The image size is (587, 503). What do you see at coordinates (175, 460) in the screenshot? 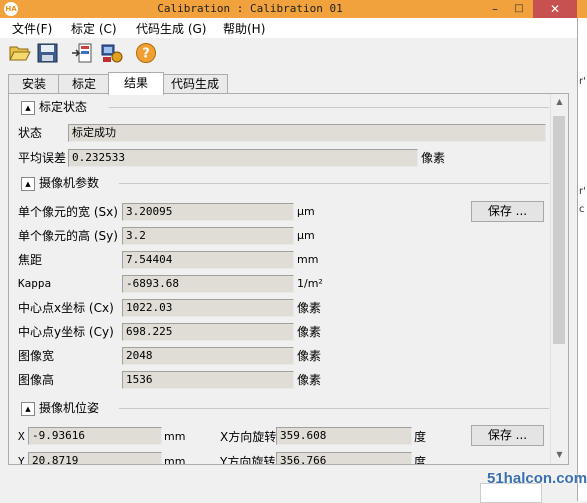
I see `pose-y-unit: mm` at bounding box center [175, 460].